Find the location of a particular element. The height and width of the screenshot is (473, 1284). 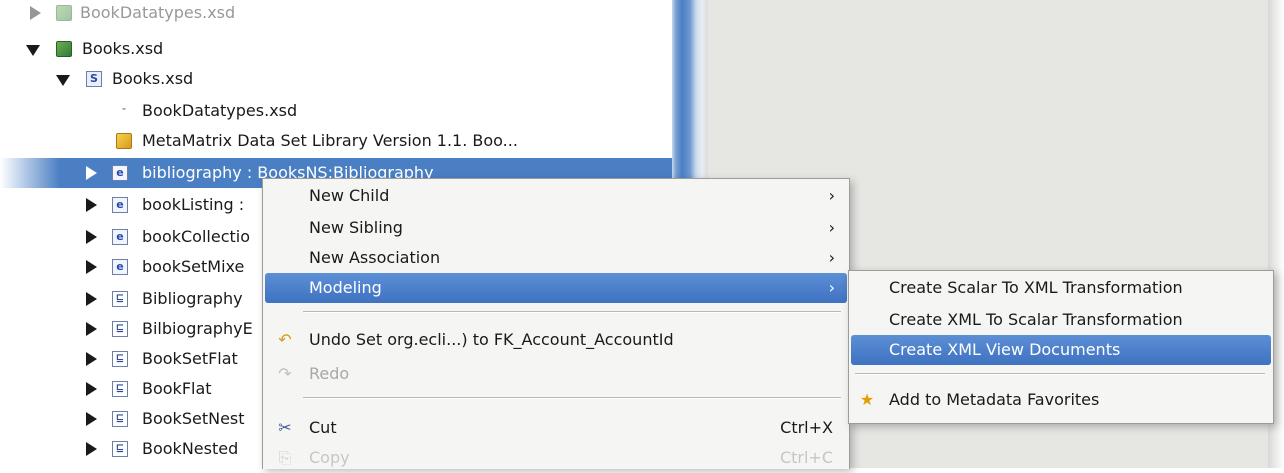

menu-item-new-child: New Child › is located at coordinates (556, 196).